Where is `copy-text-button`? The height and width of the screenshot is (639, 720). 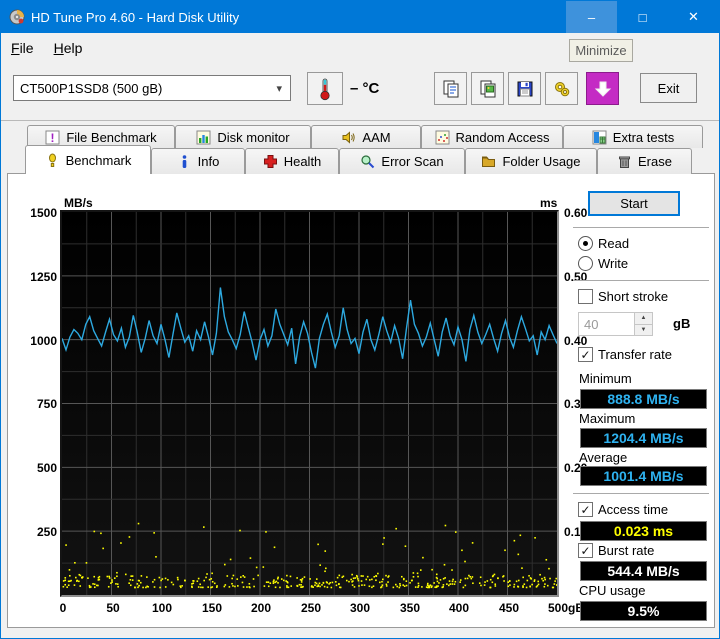
copy-text-button is located at coordinates (450, 88).